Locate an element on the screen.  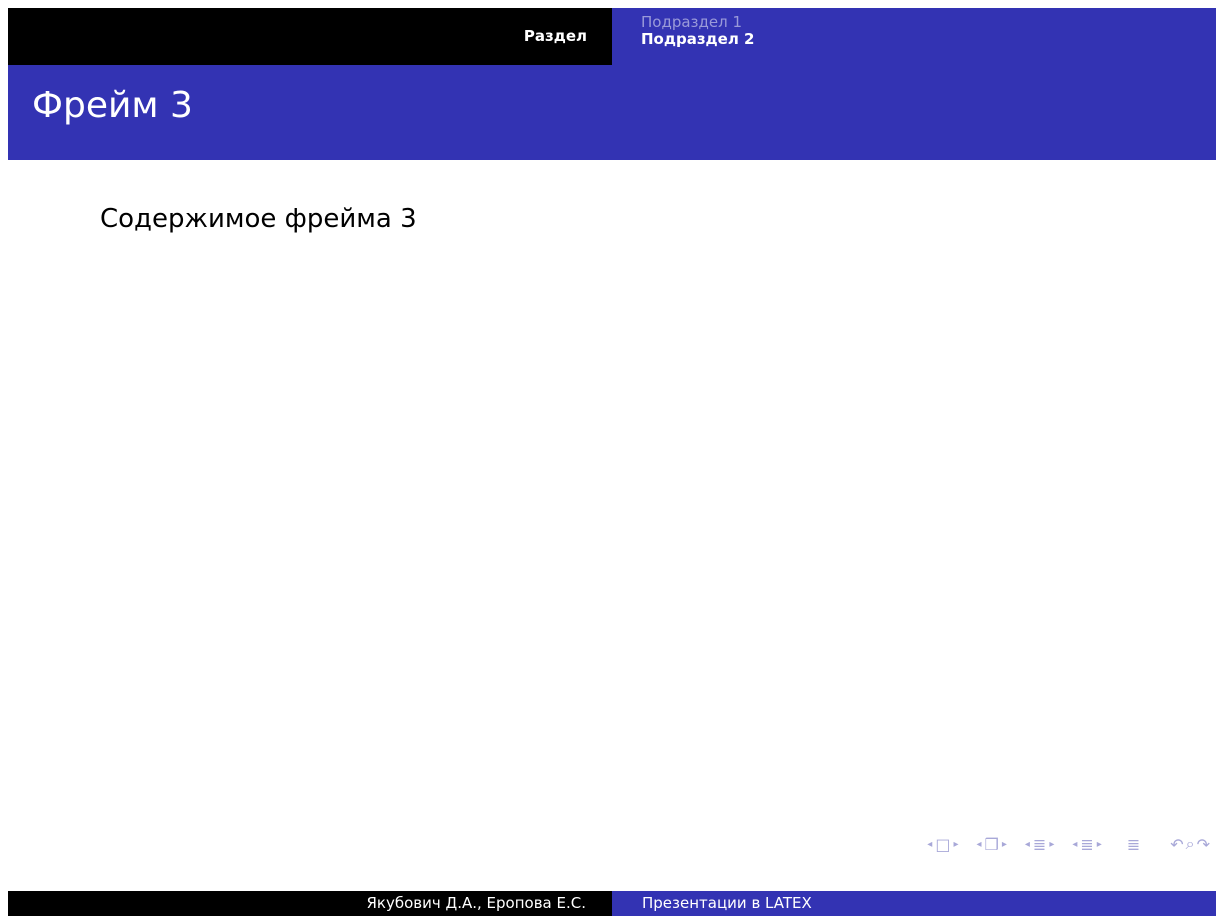
footer-presentation-title: Презентации в LATEX is located at coordinates (727, 903).